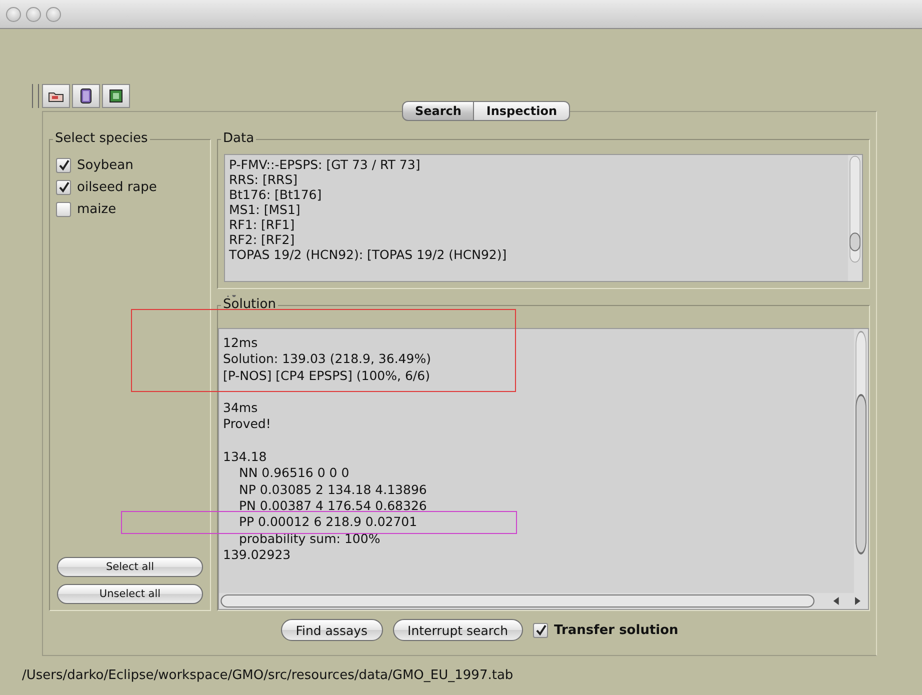  Describe the element at coordinates (543, 601) in the screenshot. I see `horizontal-scrollbar` at that location.